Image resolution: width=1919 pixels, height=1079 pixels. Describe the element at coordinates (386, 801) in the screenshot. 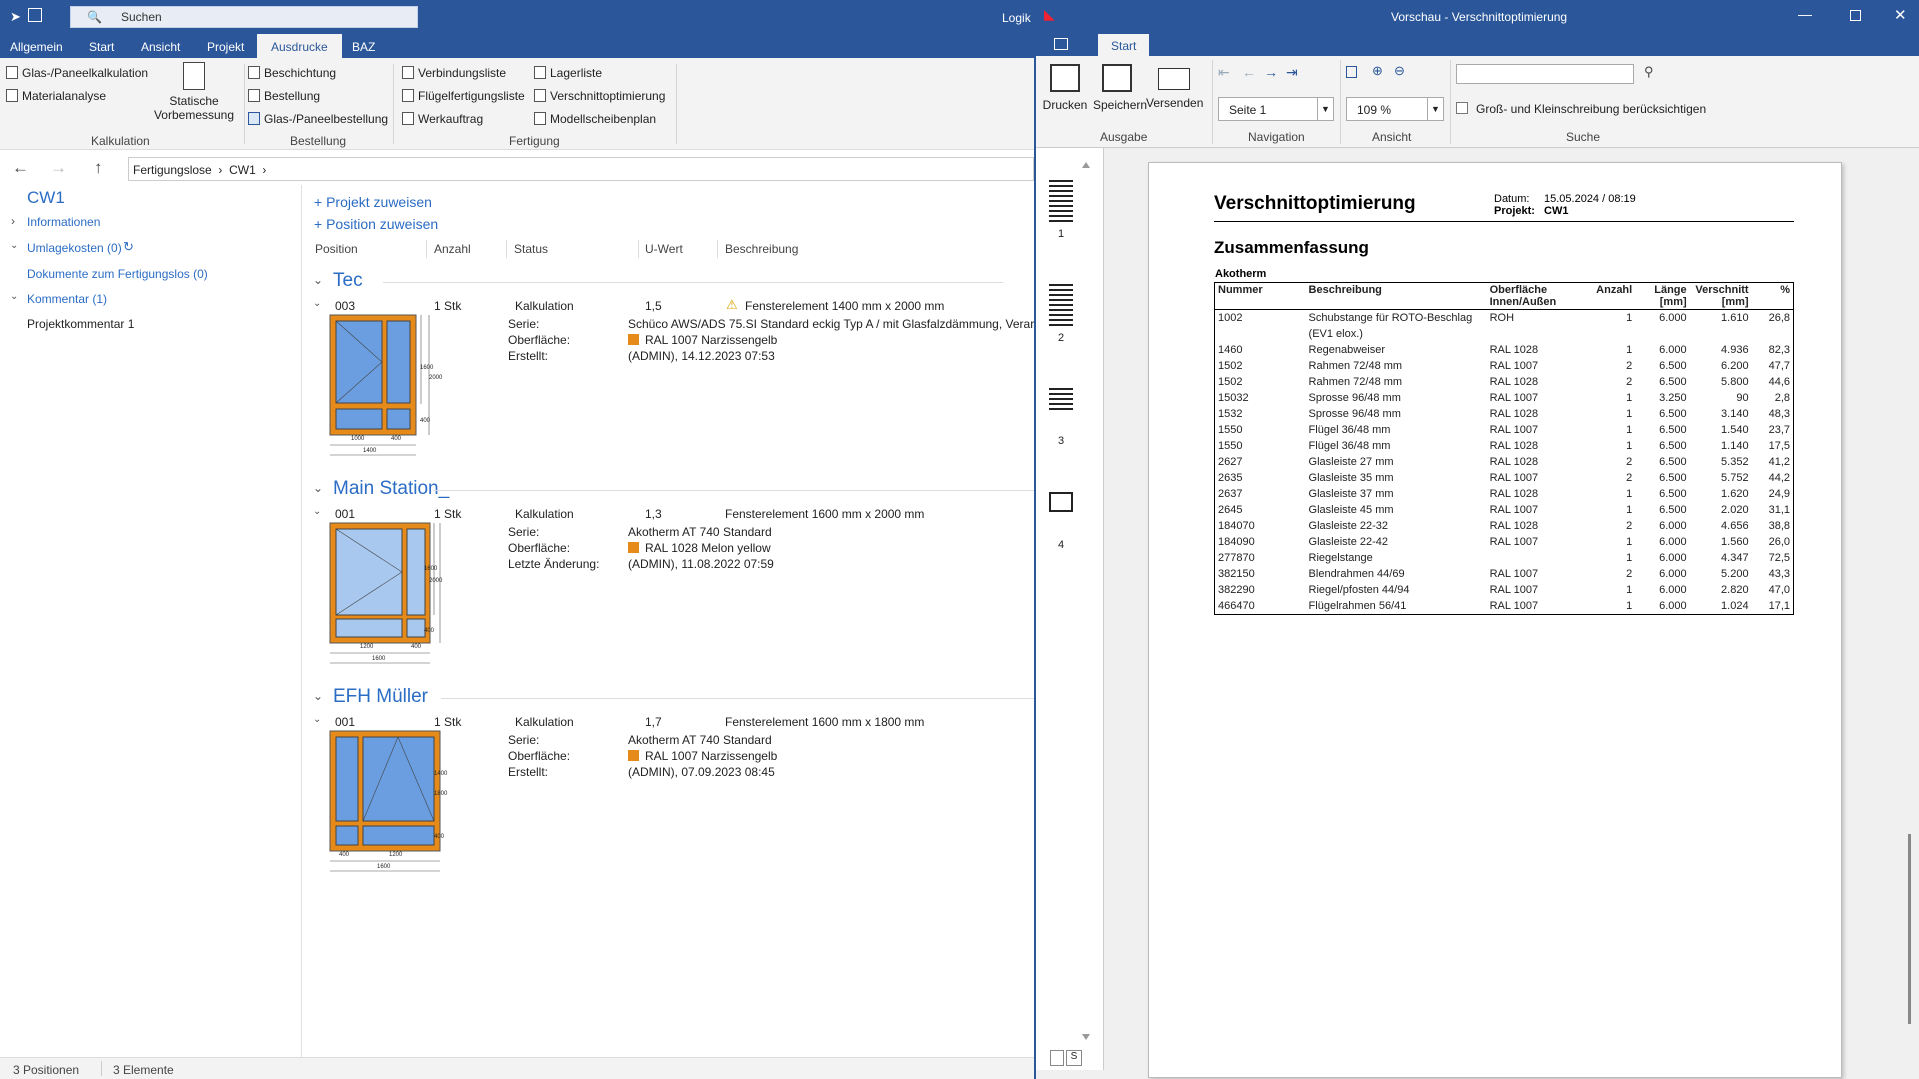

I see `window-drawing: 400 1200 1600 1400 1800 400` at that location.